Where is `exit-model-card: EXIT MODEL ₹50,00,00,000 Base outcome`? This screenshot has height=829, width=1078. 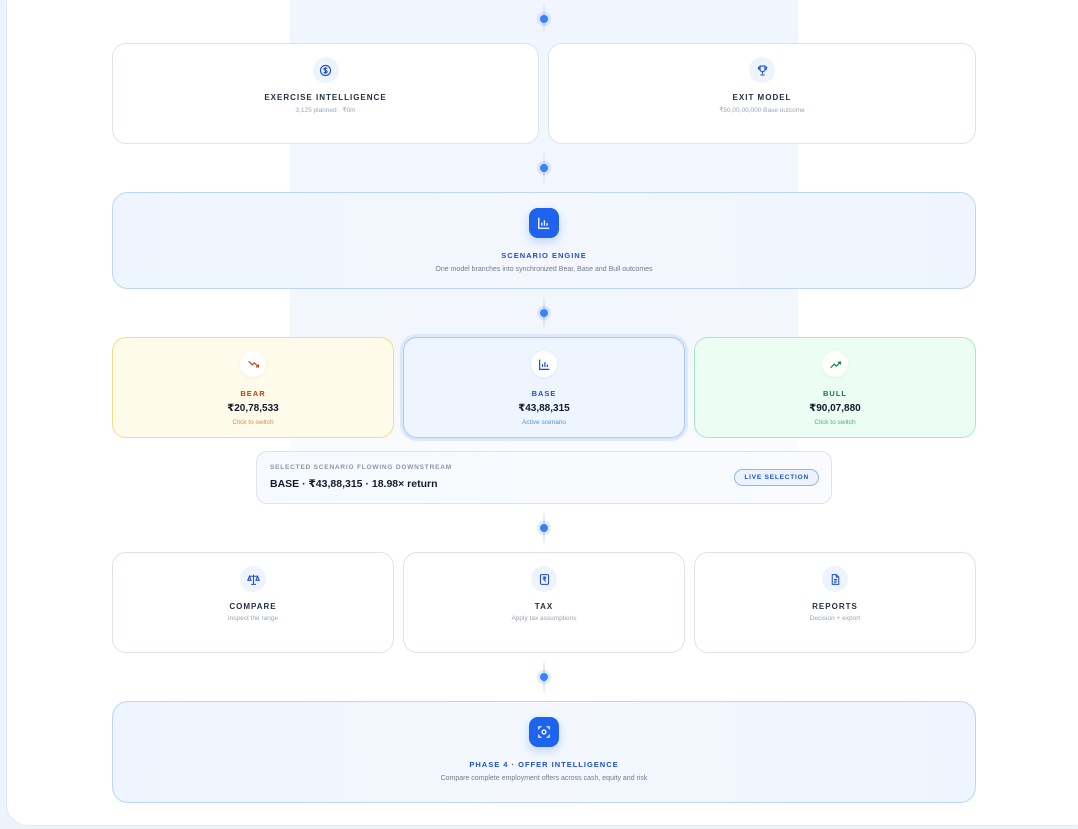 exit-model-card: EXIT MODEL ₹50,00,00,000 Base outcome is located at coordinates (762, 93).